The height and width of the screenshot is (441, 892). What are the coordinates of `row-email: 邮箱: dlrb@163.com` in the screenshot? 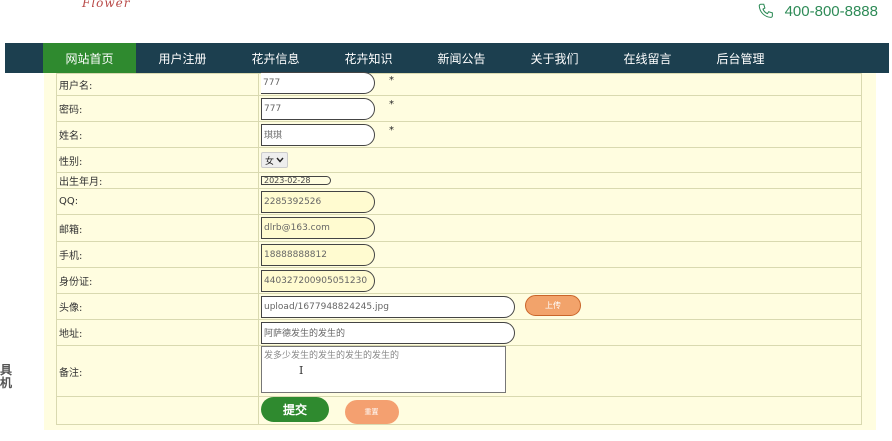 It's located at (459, 228).